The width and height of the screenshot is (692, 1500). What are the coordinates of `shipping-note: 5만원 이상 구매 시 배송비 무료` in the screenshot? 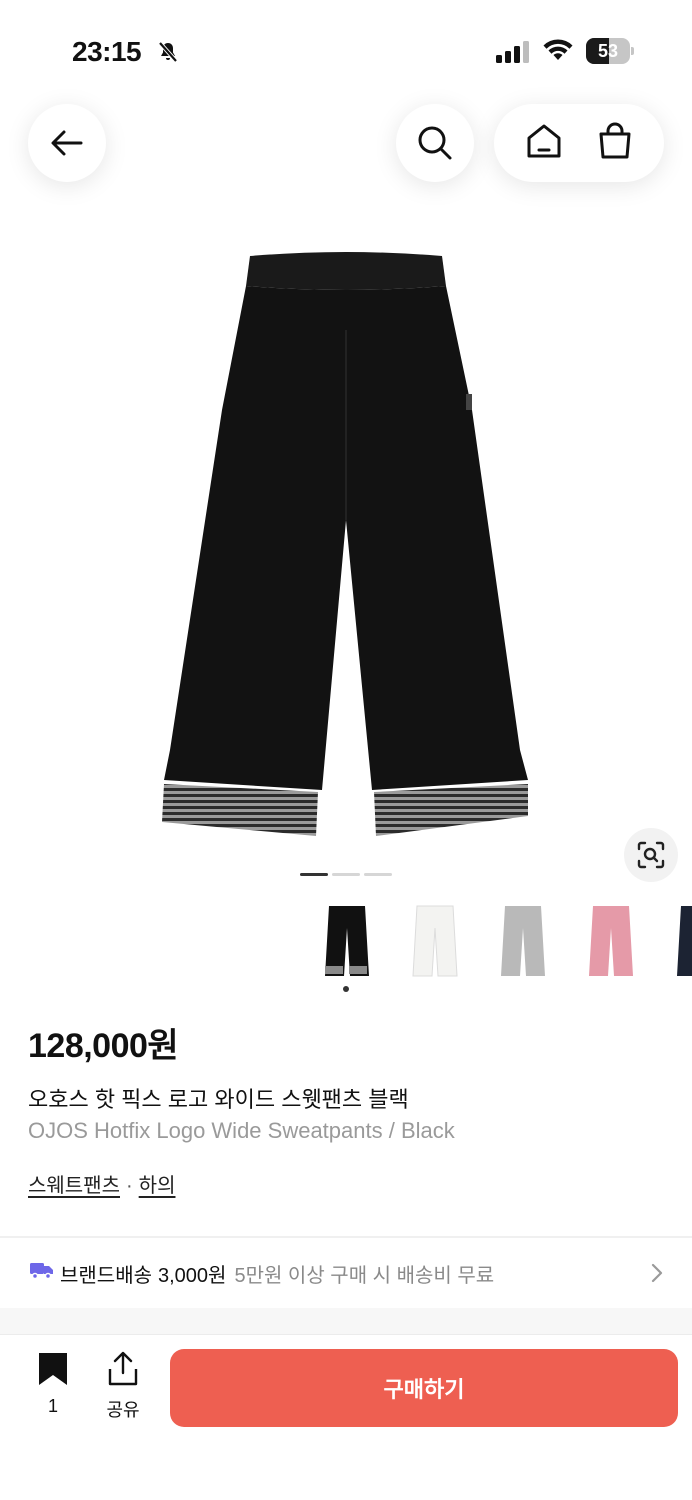 It's located at (364, 1275).